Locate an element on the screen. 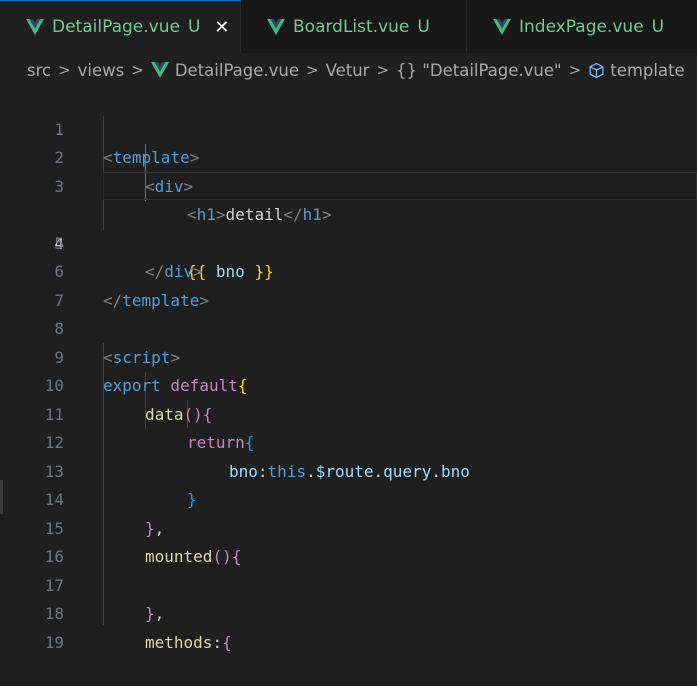 This screenshot has height=686, width=697. code-text: methods:{ is located at coordinates (188, 642).